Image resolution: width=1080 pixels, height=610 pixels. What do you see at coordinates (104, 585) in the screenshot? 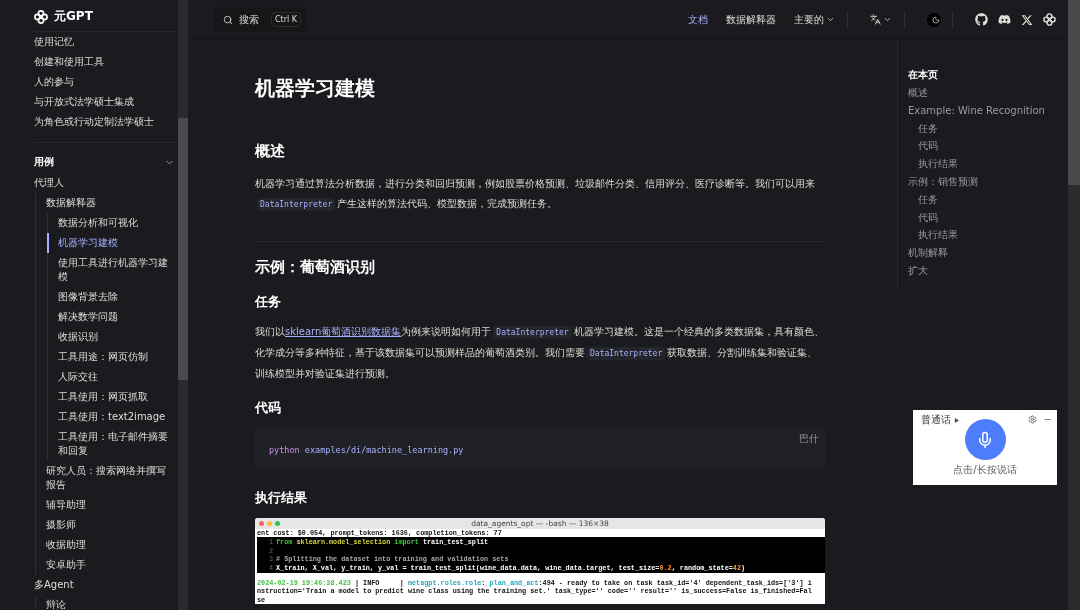
I see `sidebar-item: 多Agent` at bounding box center [104, 585].